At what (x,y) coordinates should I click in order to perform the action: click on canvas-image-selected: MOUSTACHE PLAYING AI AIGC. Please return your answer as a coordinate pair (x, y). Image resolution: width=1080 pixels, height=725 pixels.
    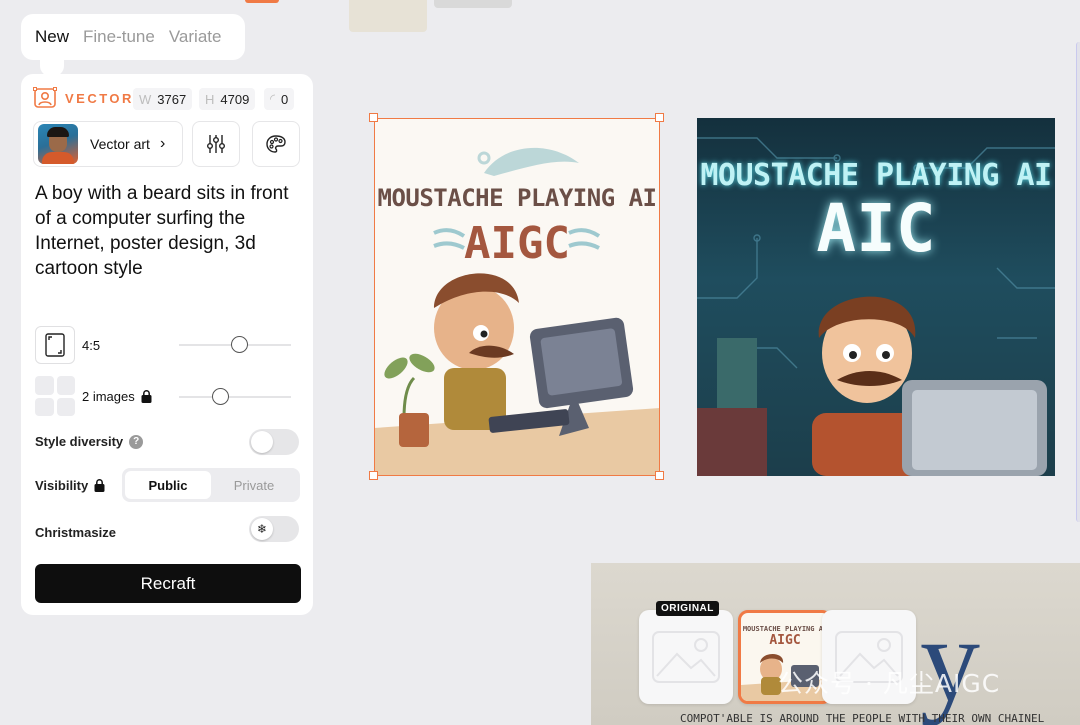
    Looking at the image, I should click on (517, 297).